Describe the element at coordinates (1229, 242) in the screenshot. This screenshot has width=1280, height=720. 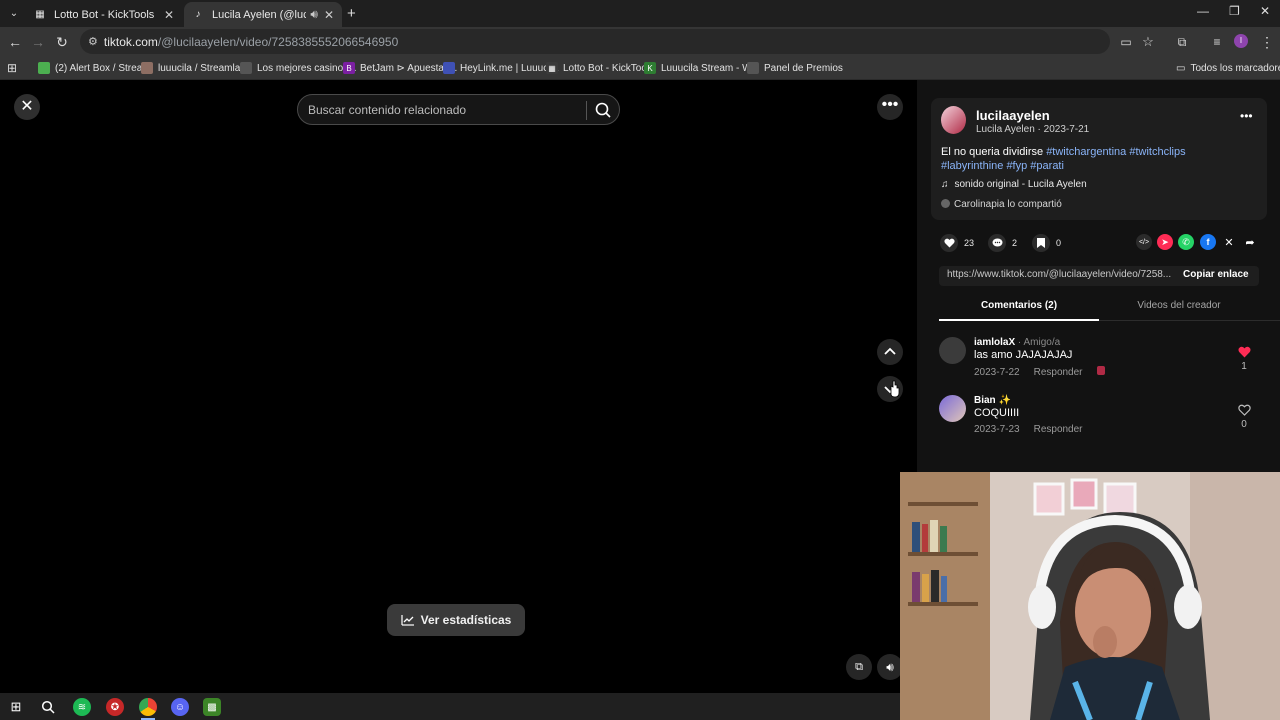
I see `x-icon: ✕` at that location.